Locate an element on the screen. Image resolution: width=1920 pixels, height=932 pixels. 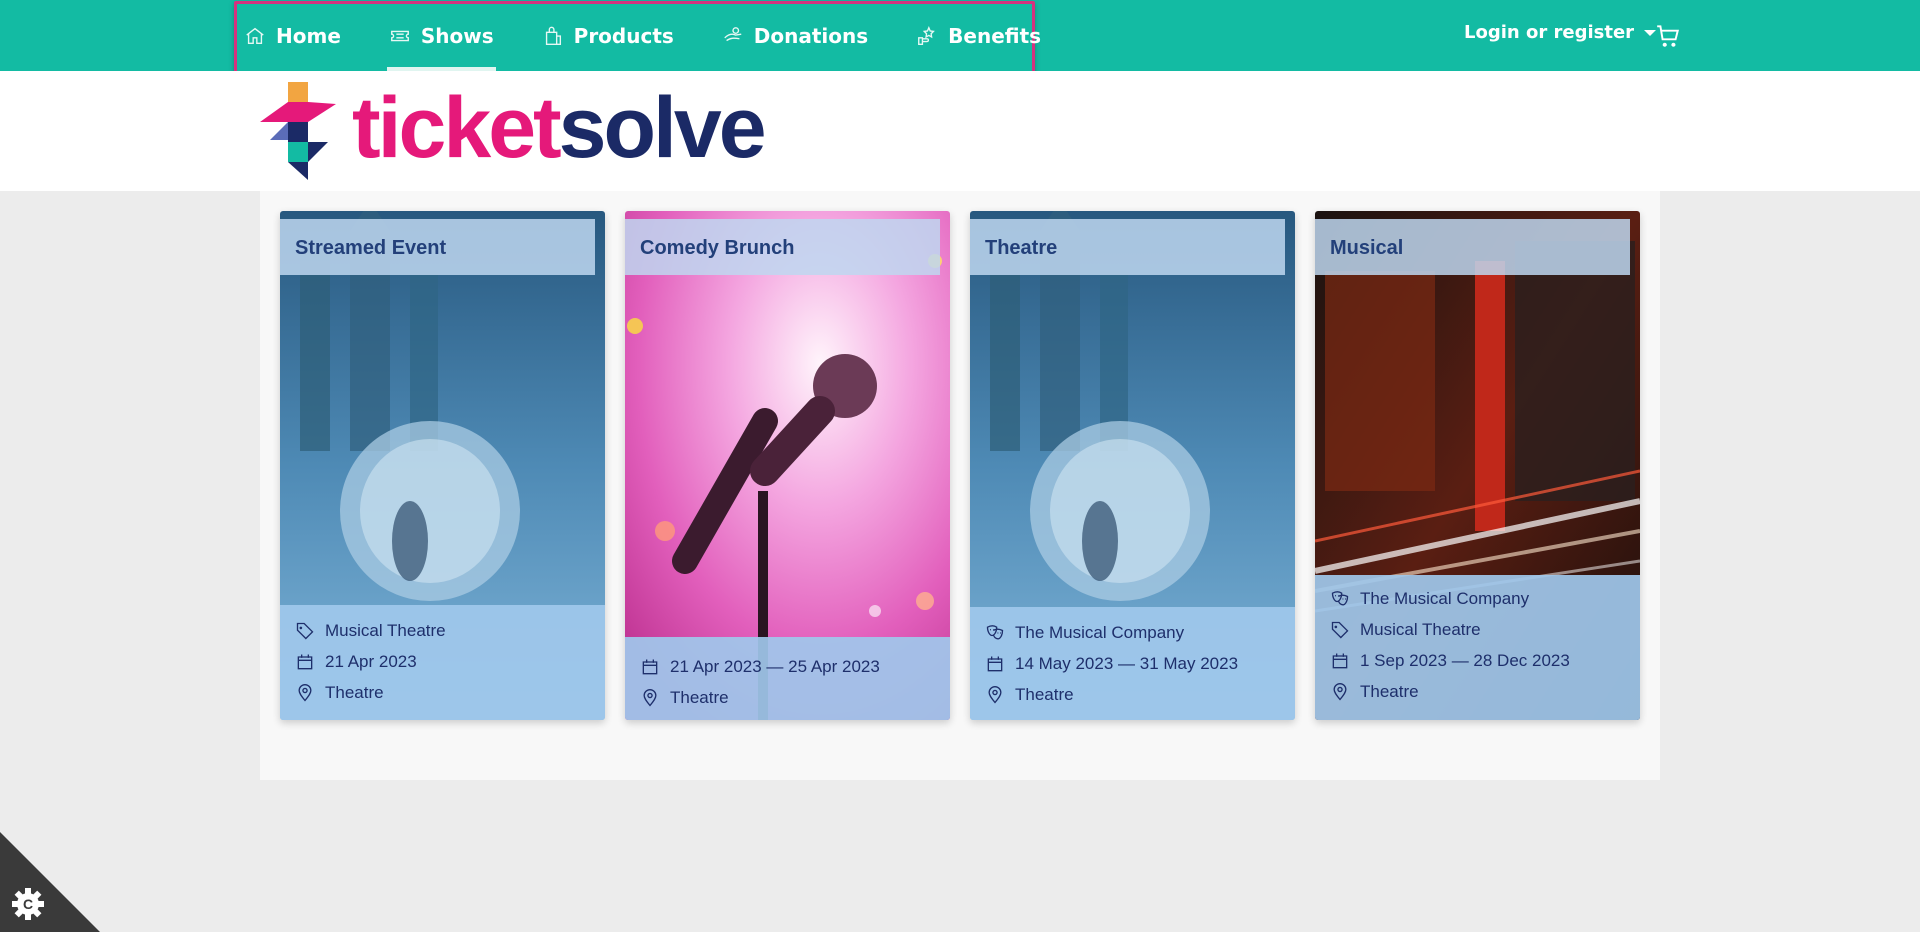
donate-hand-icon is located at coordinates (733, 33).